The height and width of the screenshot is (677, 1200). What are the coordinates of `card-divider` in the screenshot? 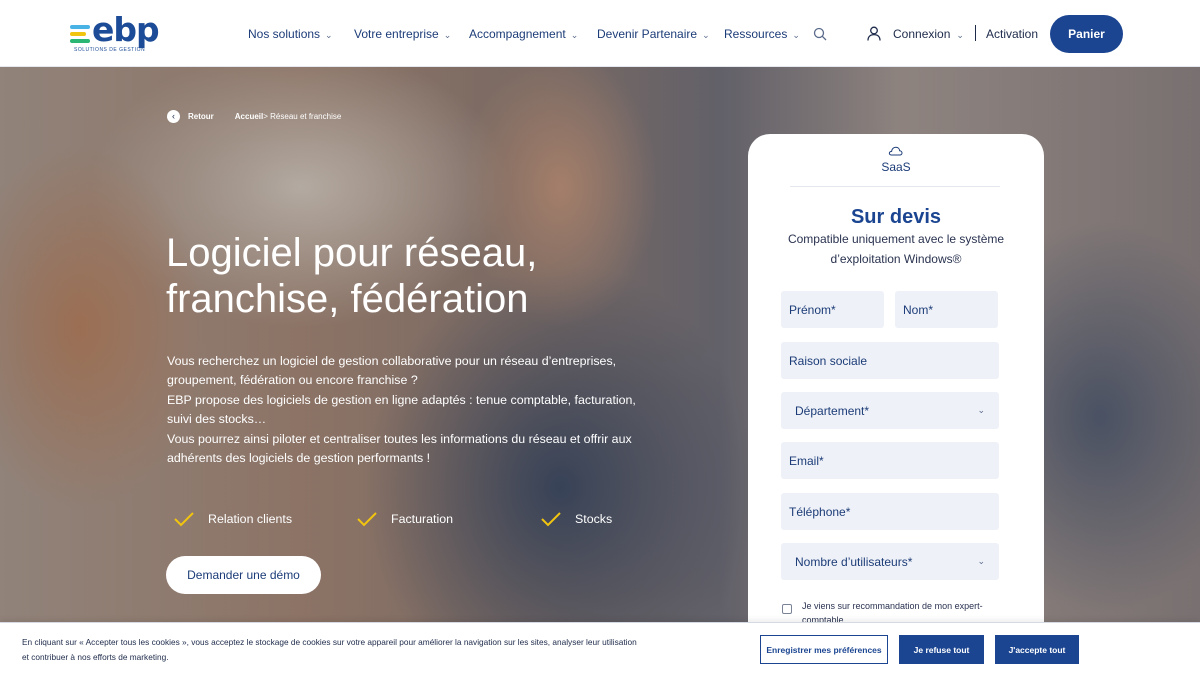 It's located at (895, 186).